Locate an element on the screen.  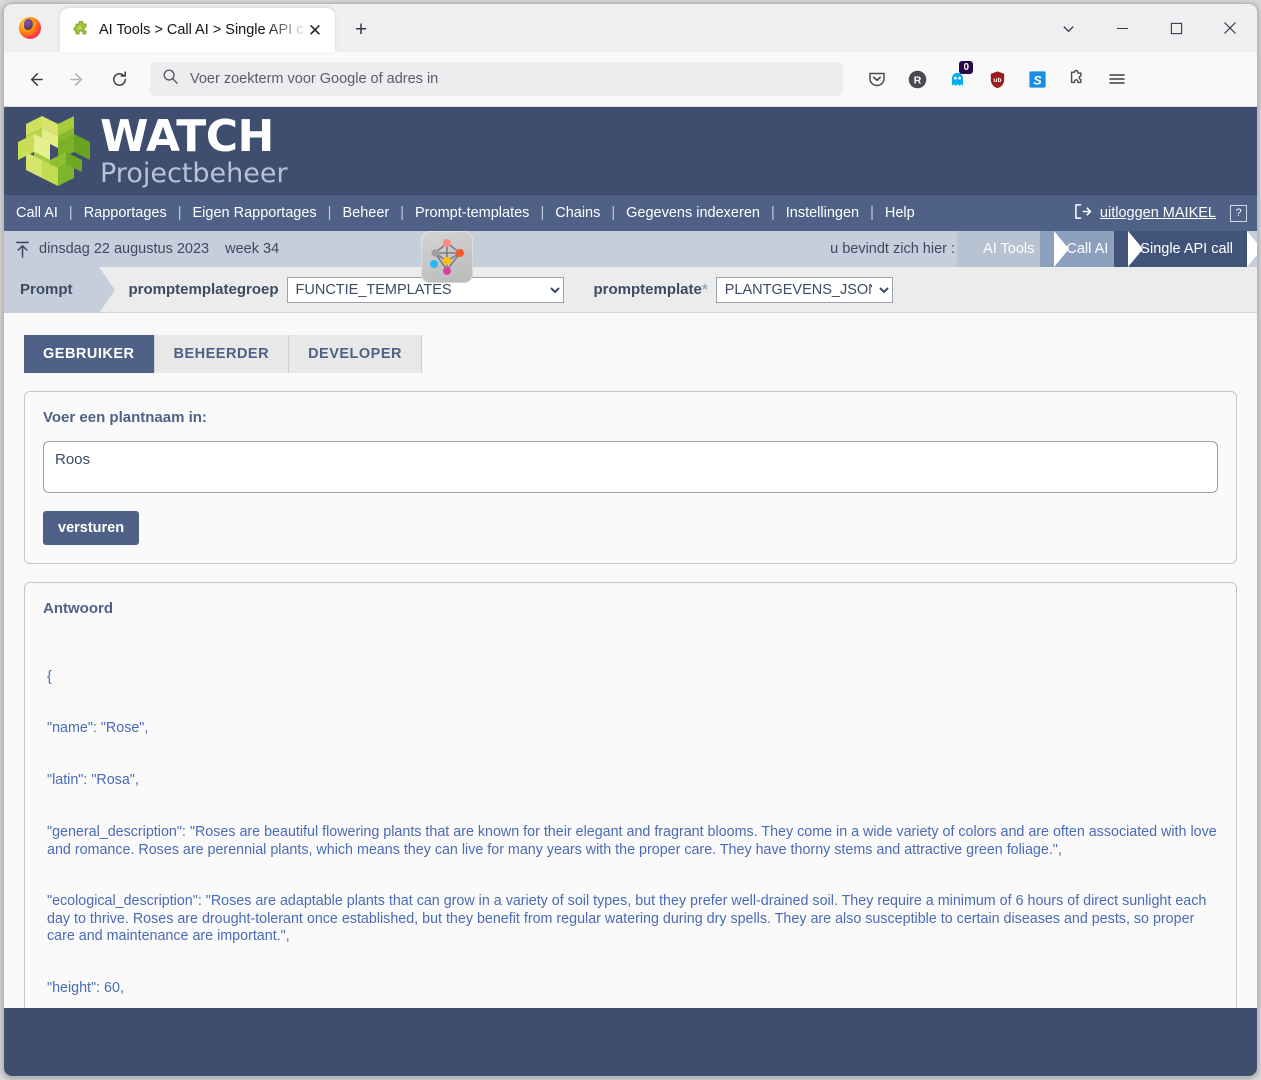
forward-arrow-icon is located at coordinates (77, 79).